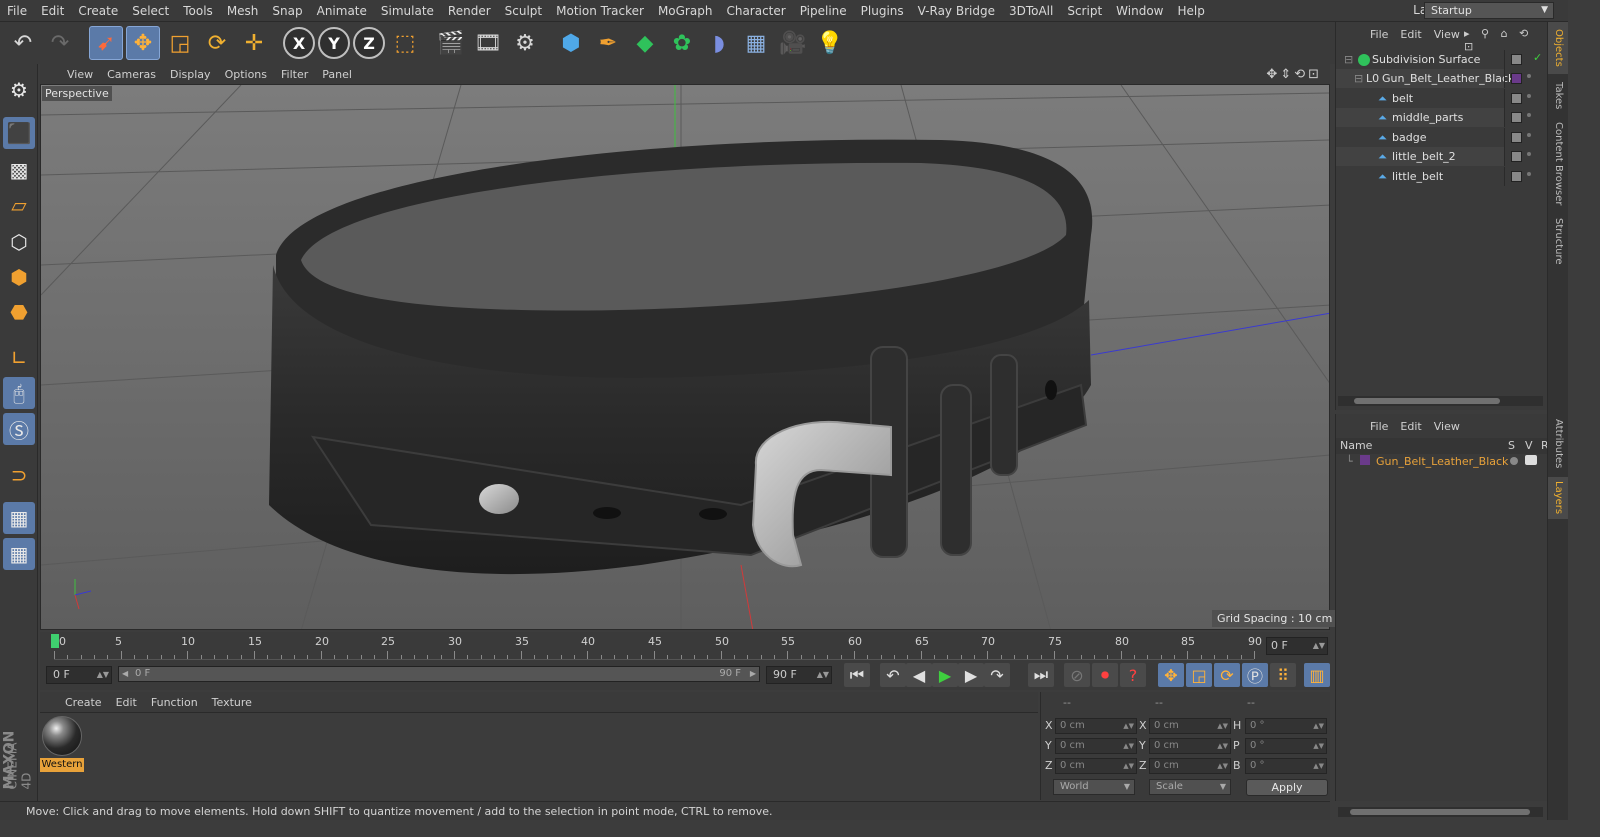 The image size is (1600, 837). Describe the element at coordinates (19, 133) in the screenshot. I see `model-mode-button: ⬛` at that location.